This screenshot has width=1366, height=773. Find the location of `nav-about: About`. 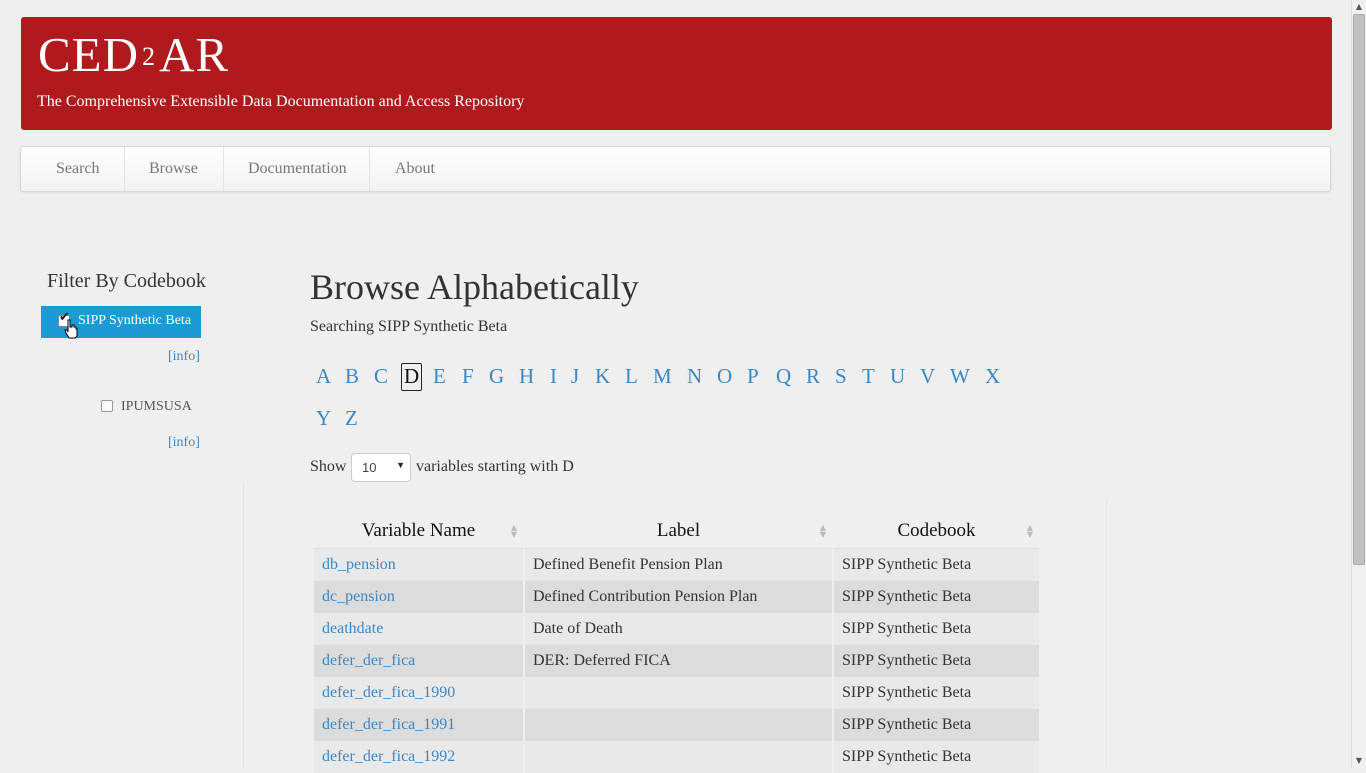

nav-about: About is located at coordinates (415, 169).